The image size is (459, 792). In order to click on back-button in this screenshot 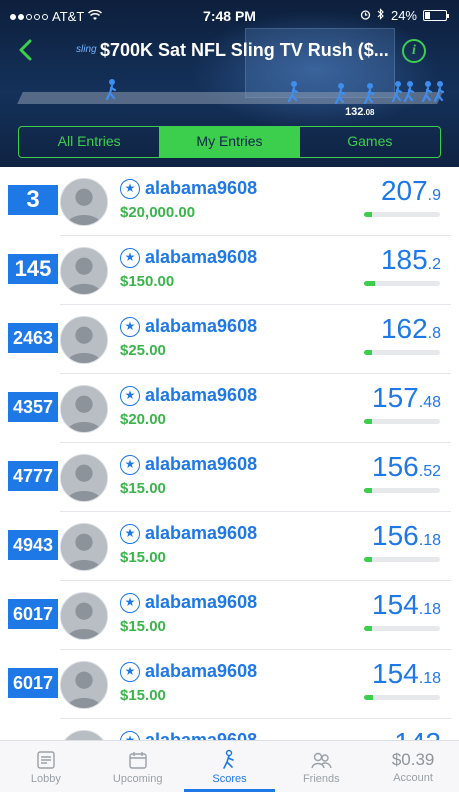, I will do `click(28, 51)`.